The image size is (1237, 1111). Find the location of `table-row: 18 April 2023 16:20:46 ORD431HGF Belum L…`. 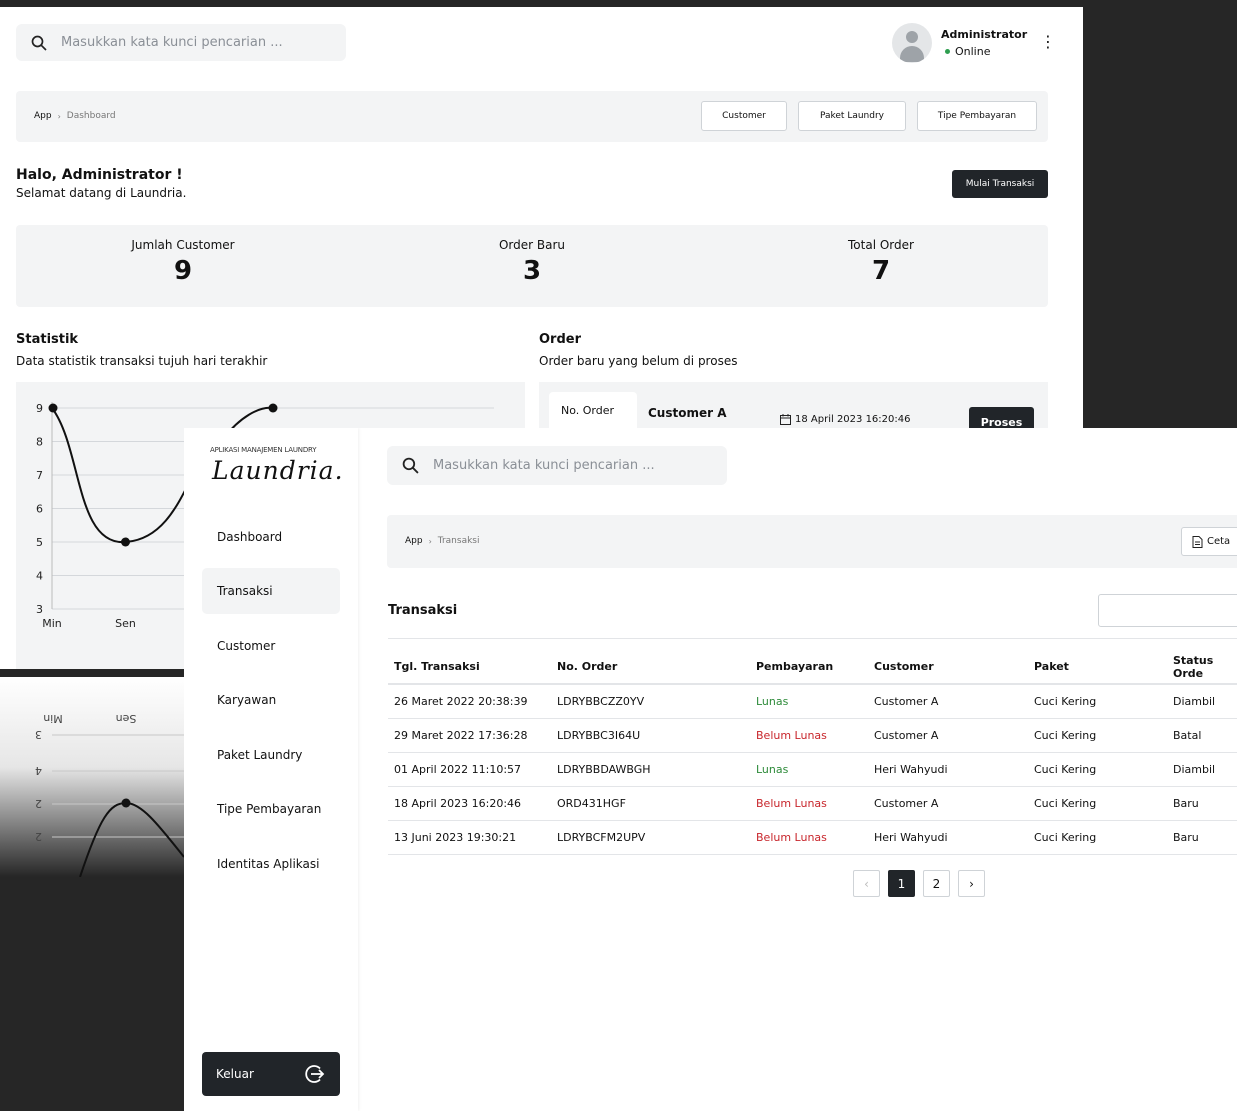

table-row: 18 April 2023 16:20:46 ORD431HGF Belum L… is located at coordinates (812, 803).